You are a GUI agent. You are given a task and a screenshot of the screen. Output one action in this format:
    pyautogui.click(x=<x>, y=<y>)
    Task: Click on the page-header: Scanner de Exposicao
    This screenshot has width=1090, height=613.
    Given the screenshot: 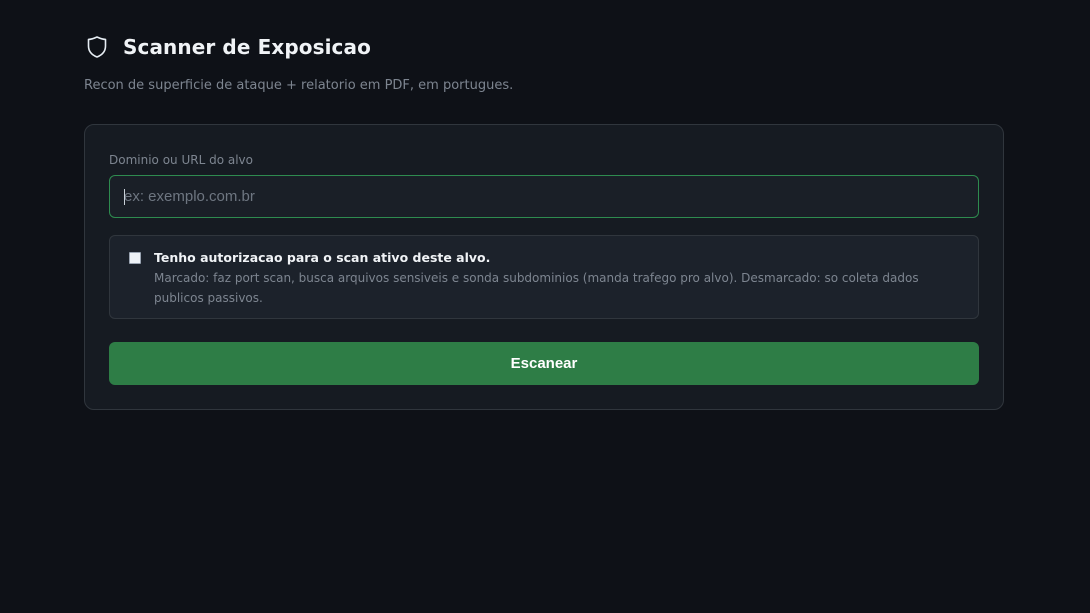 What is the action you would take?
    pyautogui.click(x=227, y=47)
    